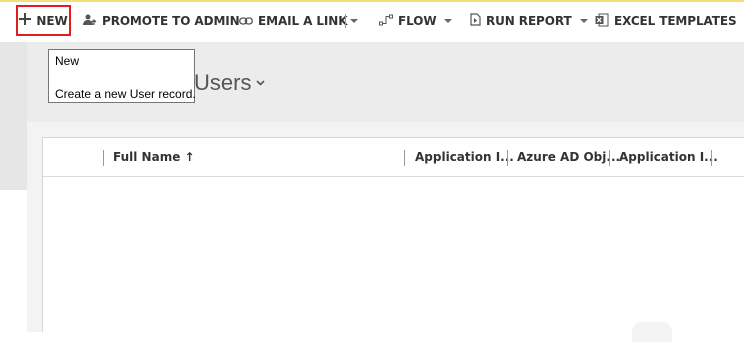 This screenshot has width=744, height=342. I want to click on more-commands-dropdown, so click(354, 21).